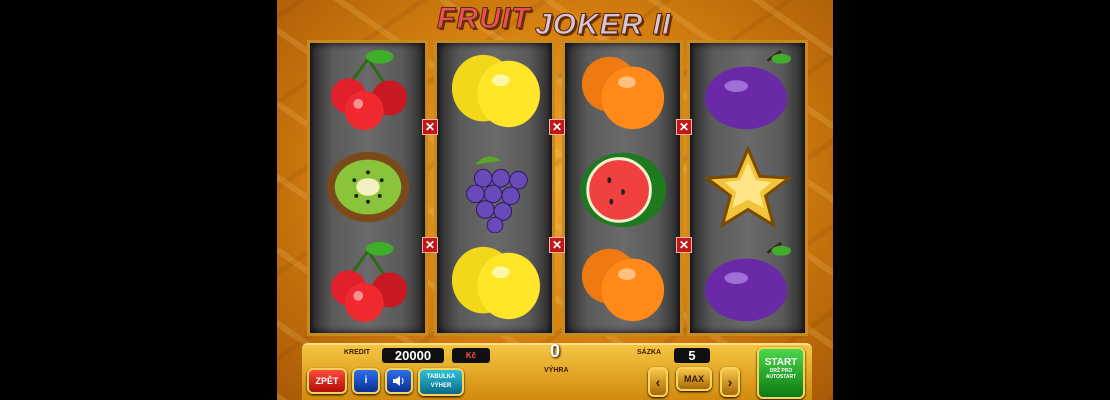  I want to click on start-sub-2: AUTOSTART, so click(781, 377).